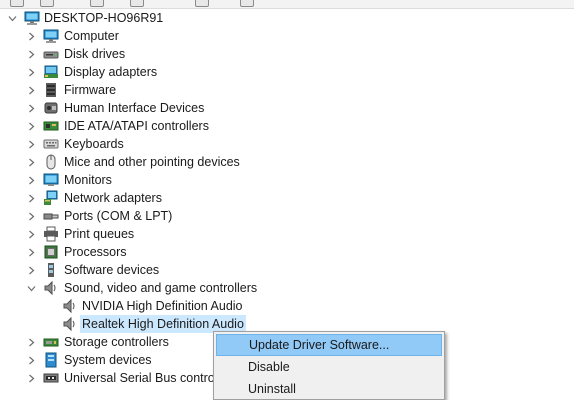 Image resolution: width=574 pixels, height=400 pixels. Describe the element at coordinates (99, 234) in the screenshot. I see `tree-item-print-queues-label: Print queues` at that location.